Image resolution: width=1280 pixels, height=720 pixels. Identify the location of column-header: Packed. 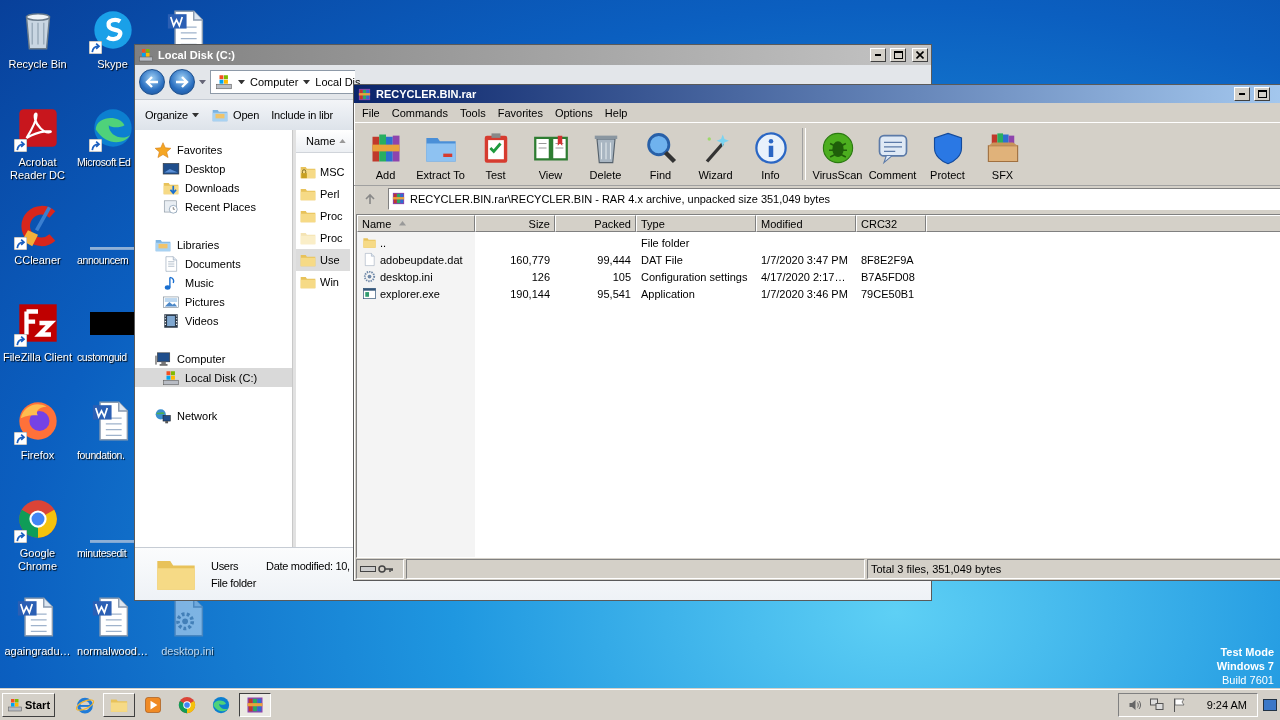
(595, 223).